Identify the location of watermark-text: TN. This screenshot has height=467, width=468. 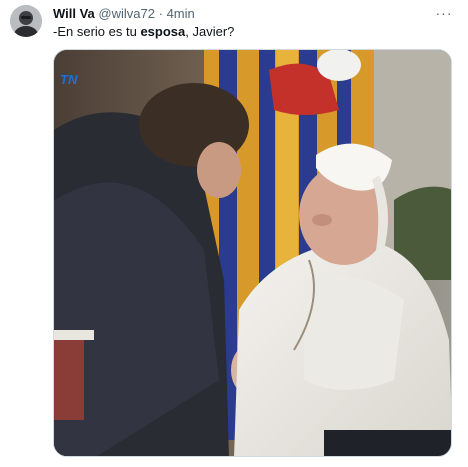
(69, 79).